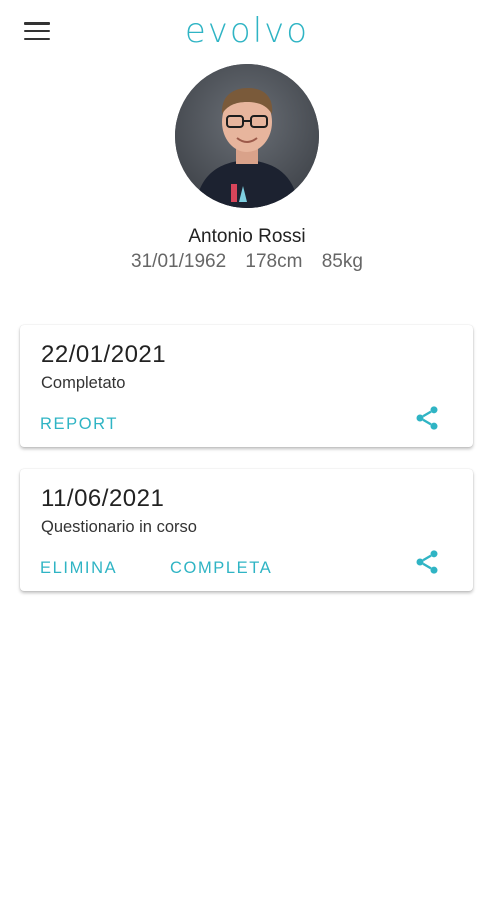 Image resolution: width=494 pixels, height=900 pixels. Describe the element at coordinates (104, 354) in the screenshot. I see `card-date: 22/01/2021` at that location.